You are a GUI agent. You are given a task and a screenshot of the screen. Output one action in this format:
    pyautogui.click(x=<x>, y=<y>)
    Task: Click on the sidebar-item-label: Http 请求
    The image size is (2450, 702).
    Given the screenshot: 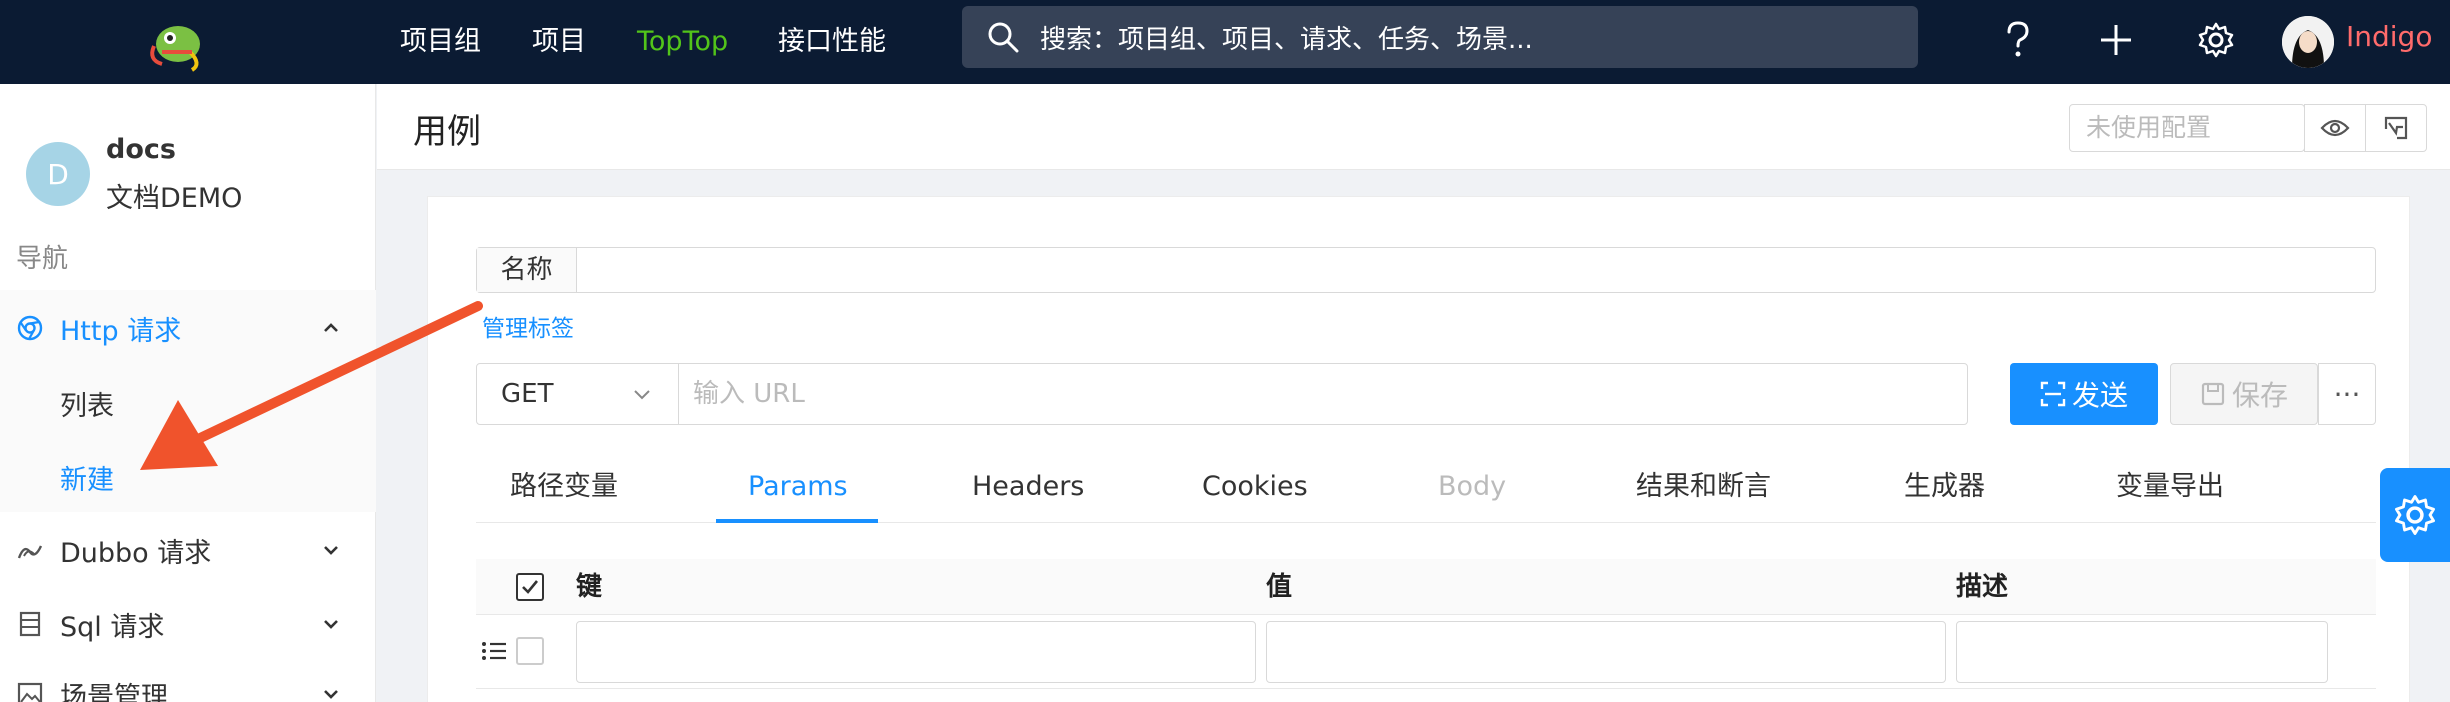 What is the action you would take?
    pyautogui.click(x=121, y=331)
    